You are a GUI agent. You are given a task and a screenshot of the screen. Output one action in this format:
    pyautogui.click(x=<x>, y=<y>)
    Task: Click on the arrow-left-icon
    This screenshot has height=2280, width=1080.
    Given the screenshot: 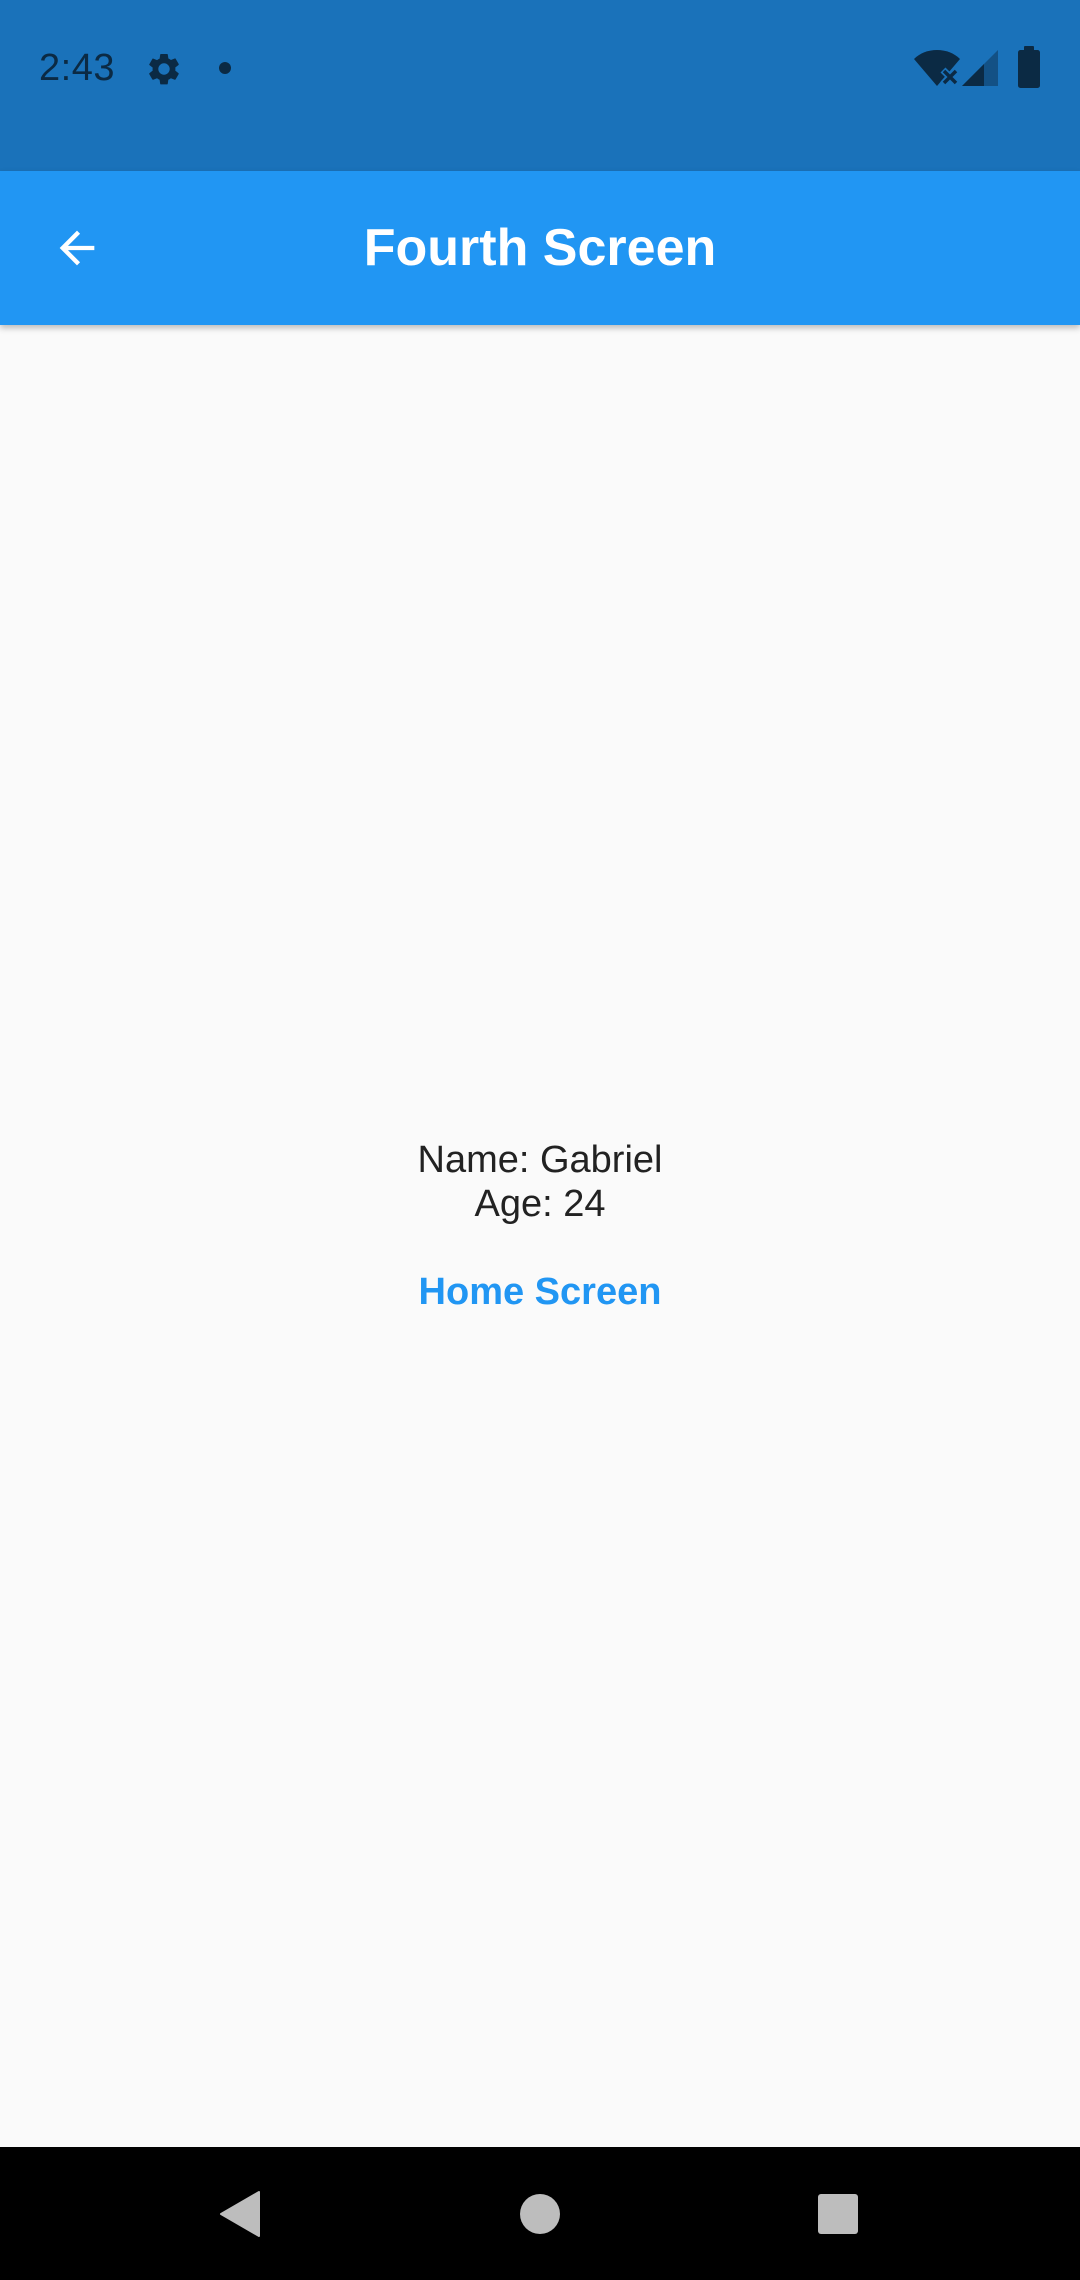 What is the action you would take?
    pyautogui.click(x=77, y=248)
    